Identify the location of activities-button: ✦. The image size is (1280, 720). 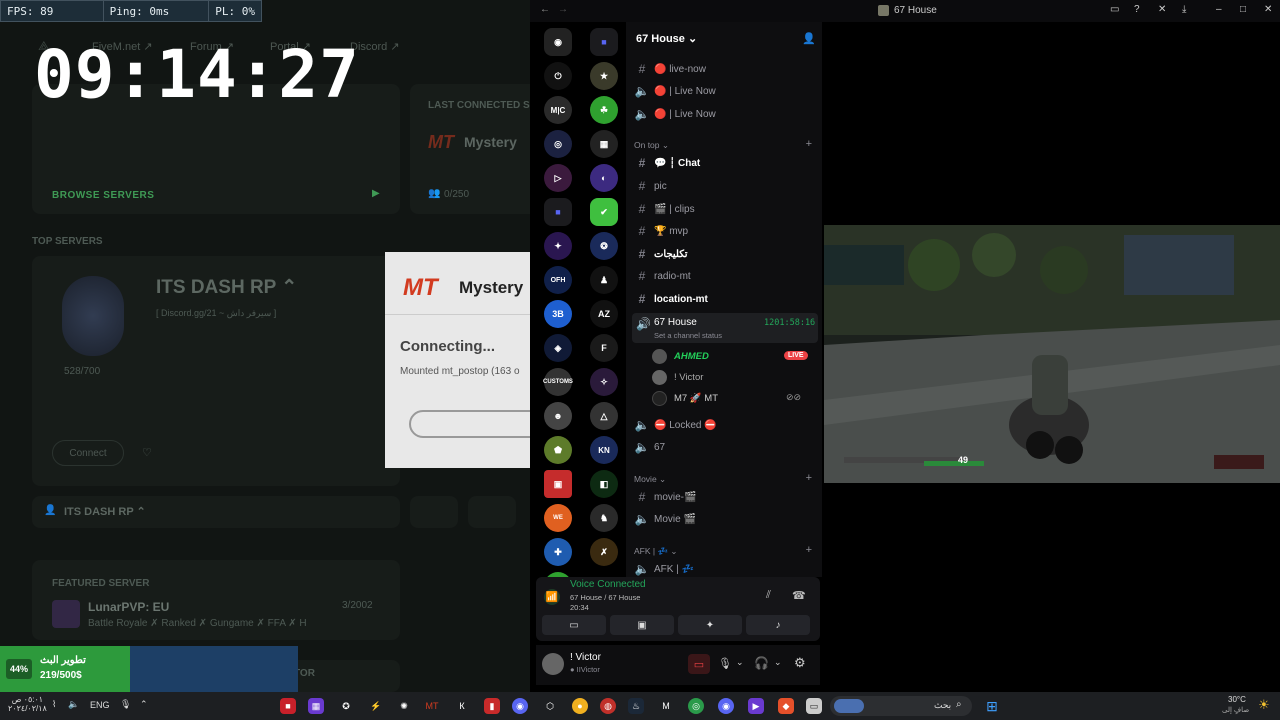
(710, 625).